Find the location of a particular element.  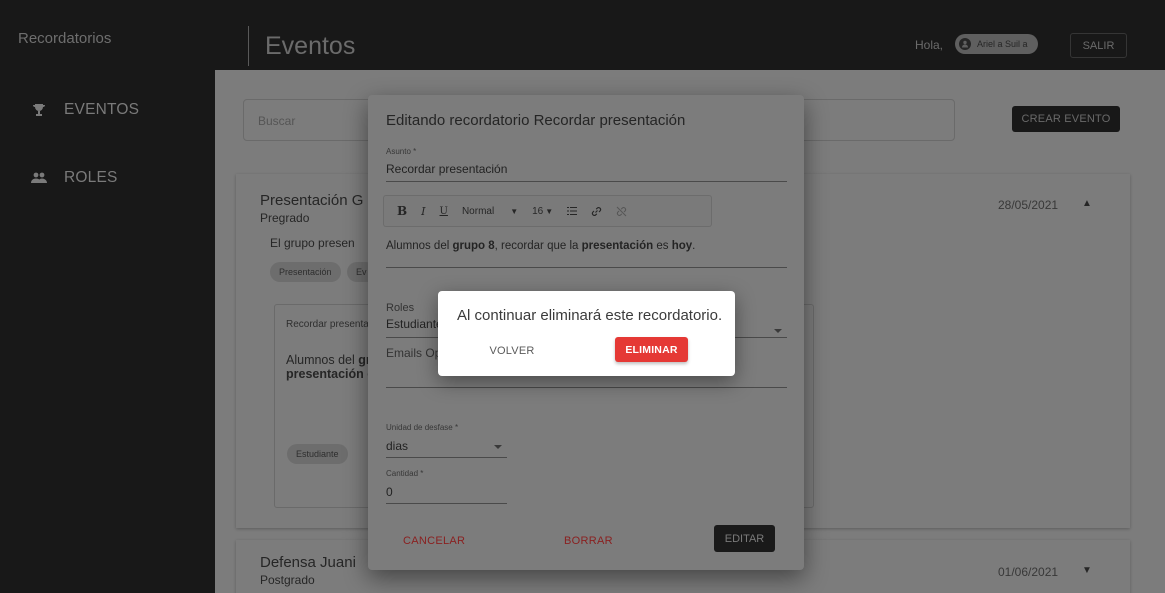

unit-underline is located at coordinates (446, 457).